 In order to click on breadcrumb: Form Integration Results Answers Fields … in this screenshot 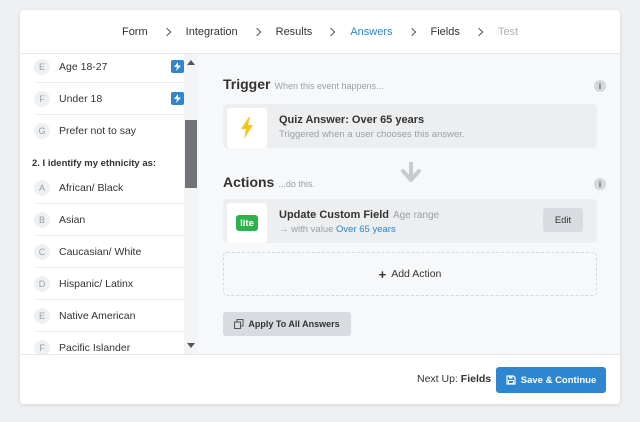, I will do `click(320, 32)`.